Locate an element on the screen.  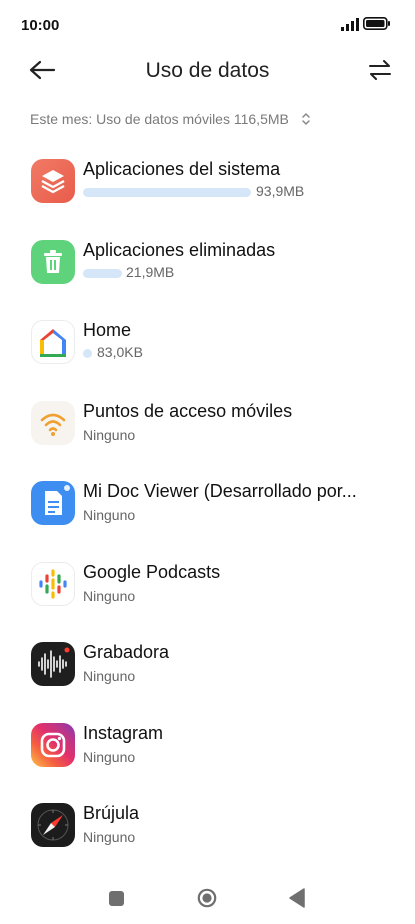
compass-icon is located at coordinates (53, 825).